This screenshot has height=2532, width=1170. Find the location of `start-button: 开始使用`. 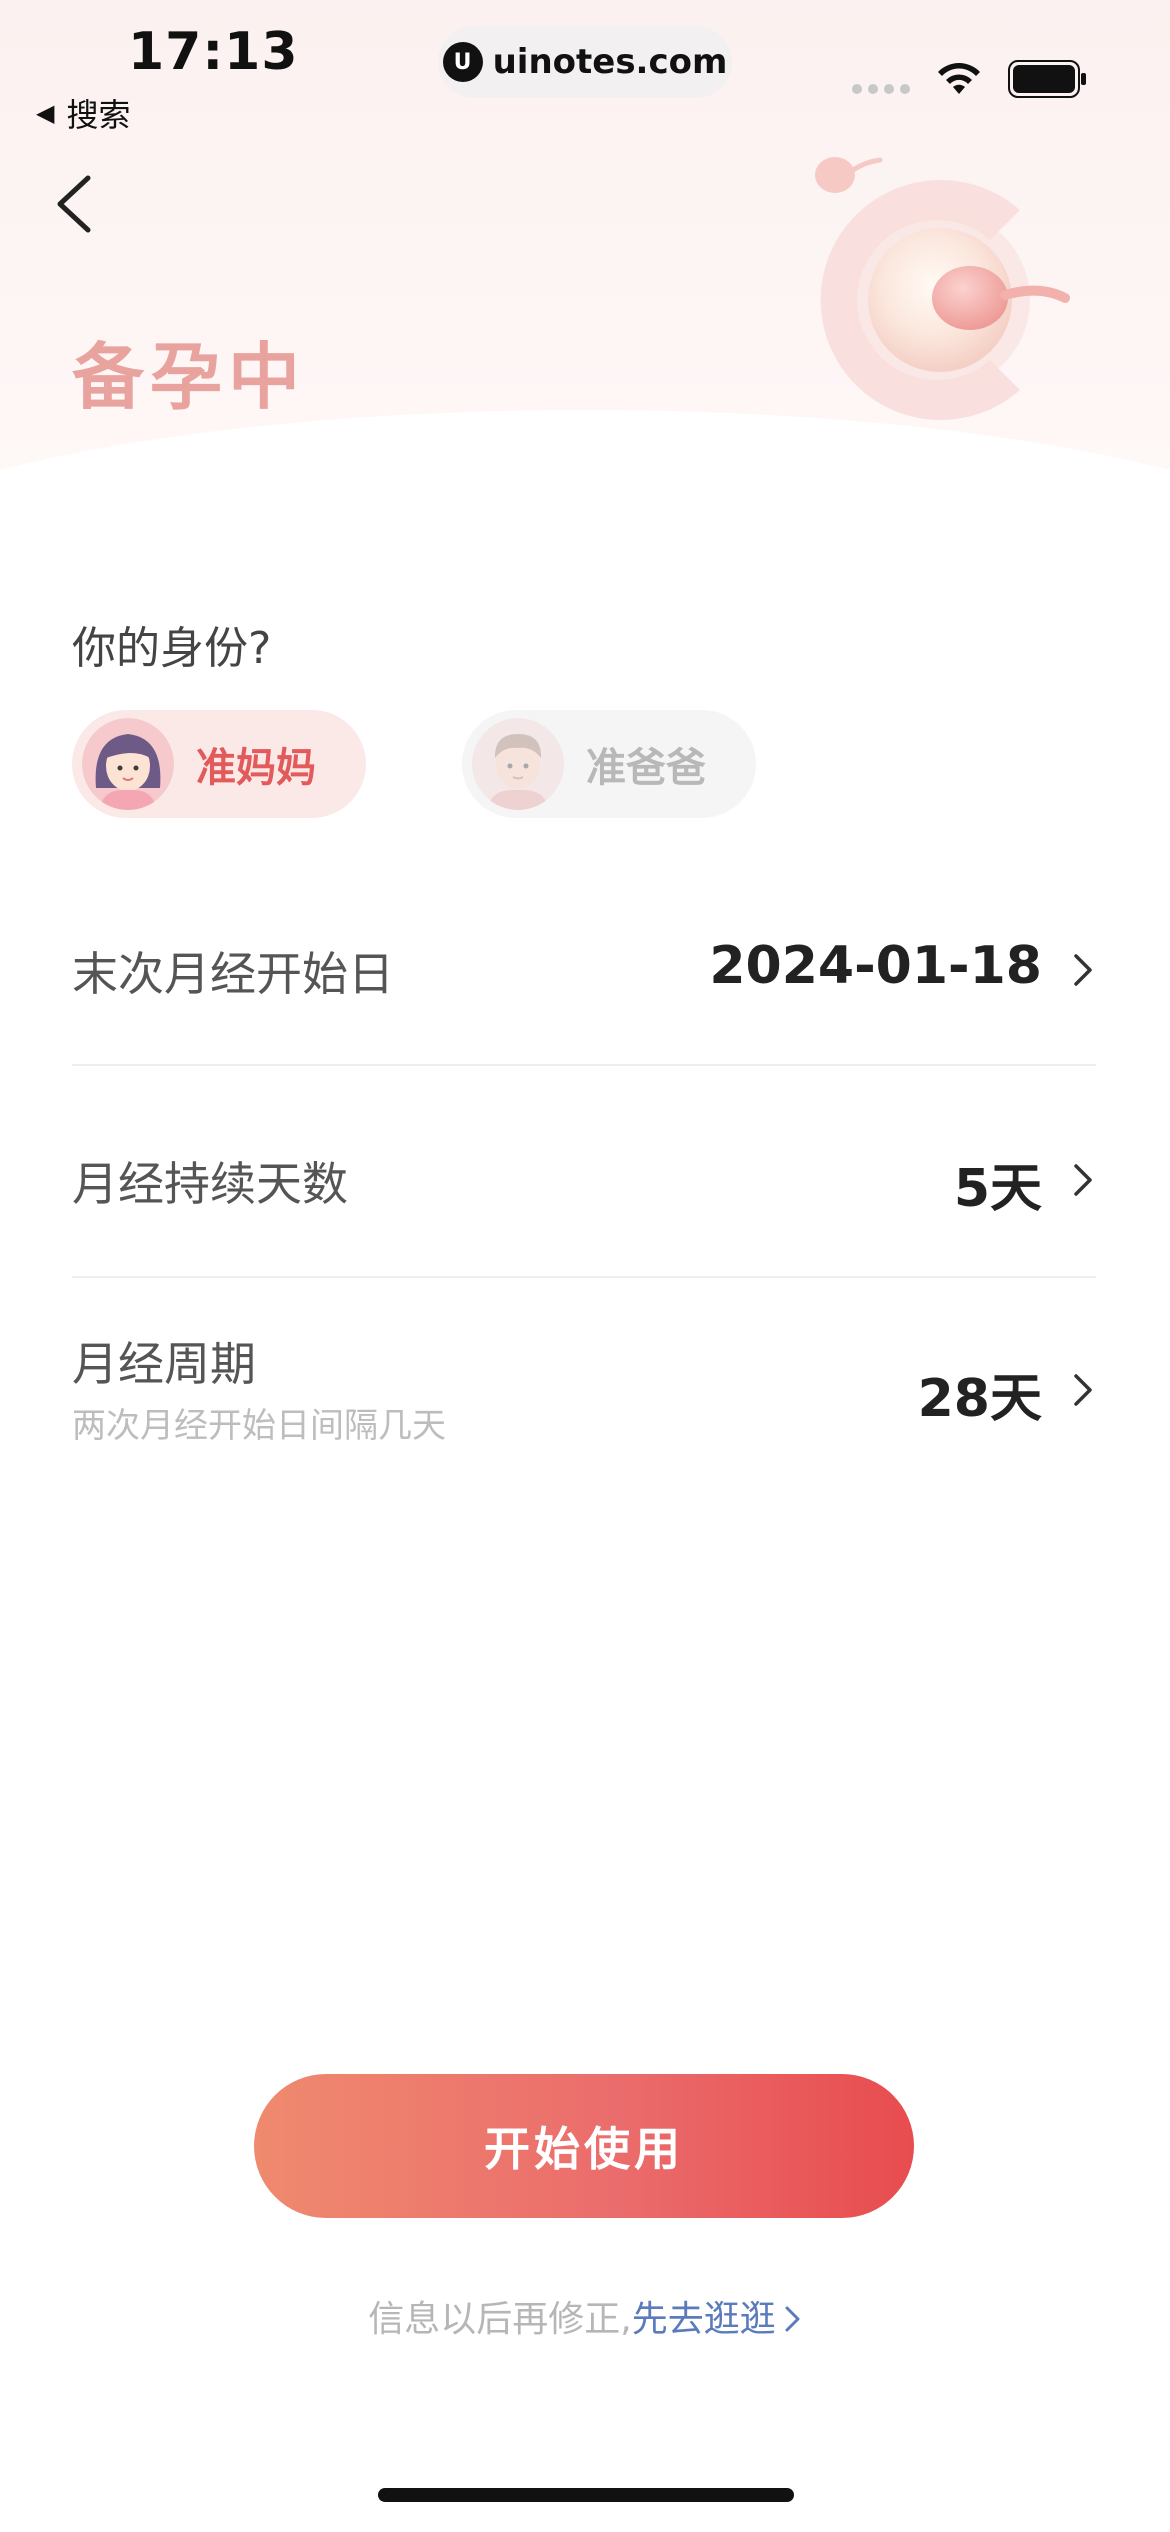

start-button: 开始使用 is located at coordinates (584, 2146).